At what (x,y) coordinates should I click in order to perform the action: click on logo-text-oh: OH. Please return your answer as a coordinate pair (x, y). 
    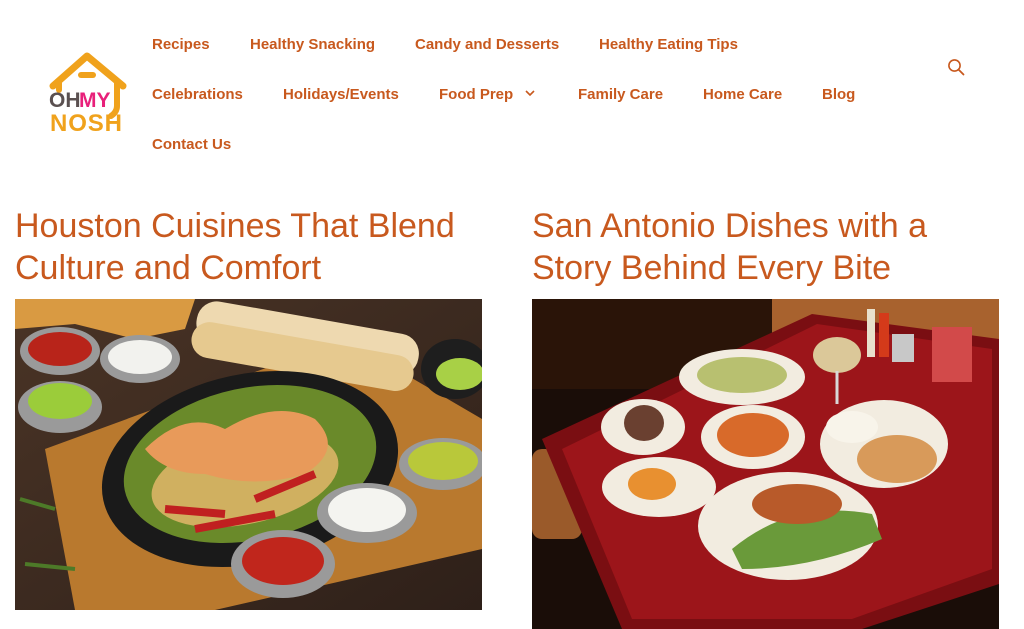
    Looking at the image, I should click on (65, 100).